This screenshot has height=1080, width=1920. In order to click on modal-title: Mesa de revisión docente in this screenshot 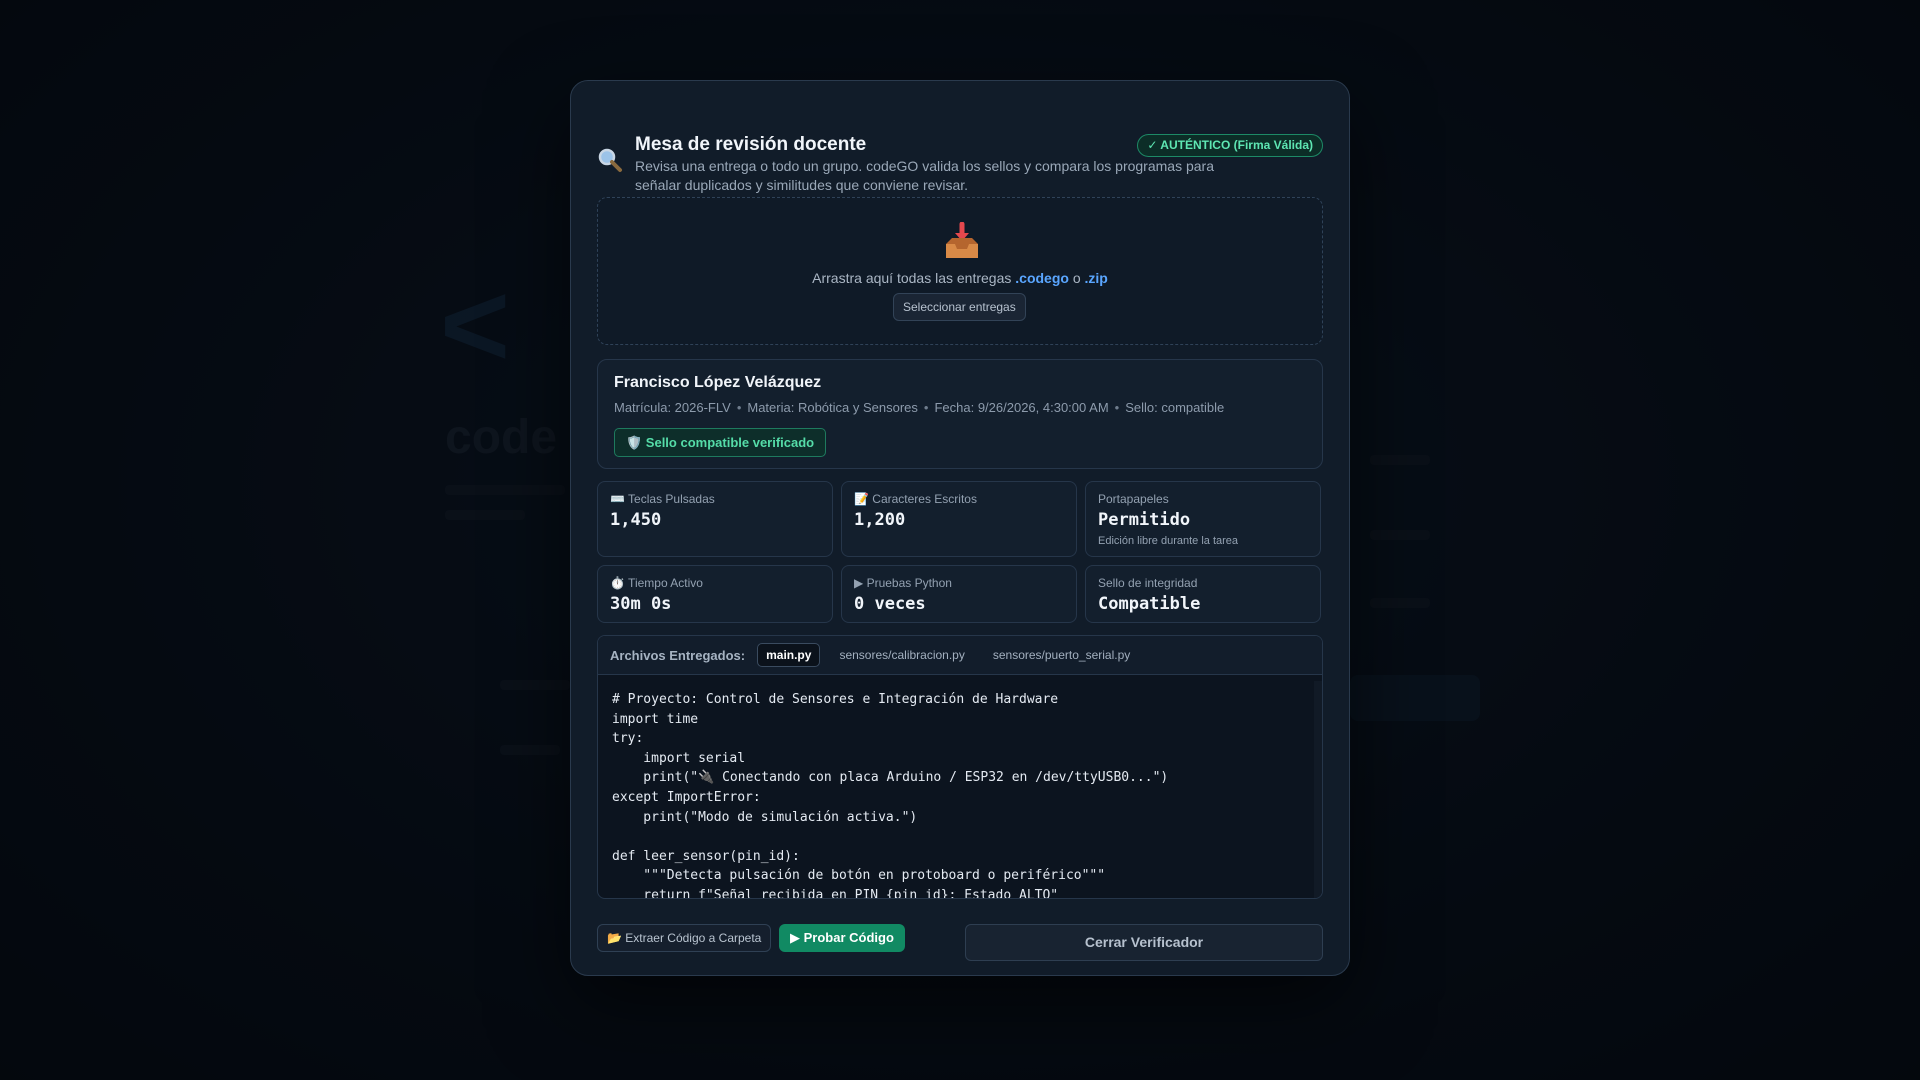, I will do `click(751, 144)`.